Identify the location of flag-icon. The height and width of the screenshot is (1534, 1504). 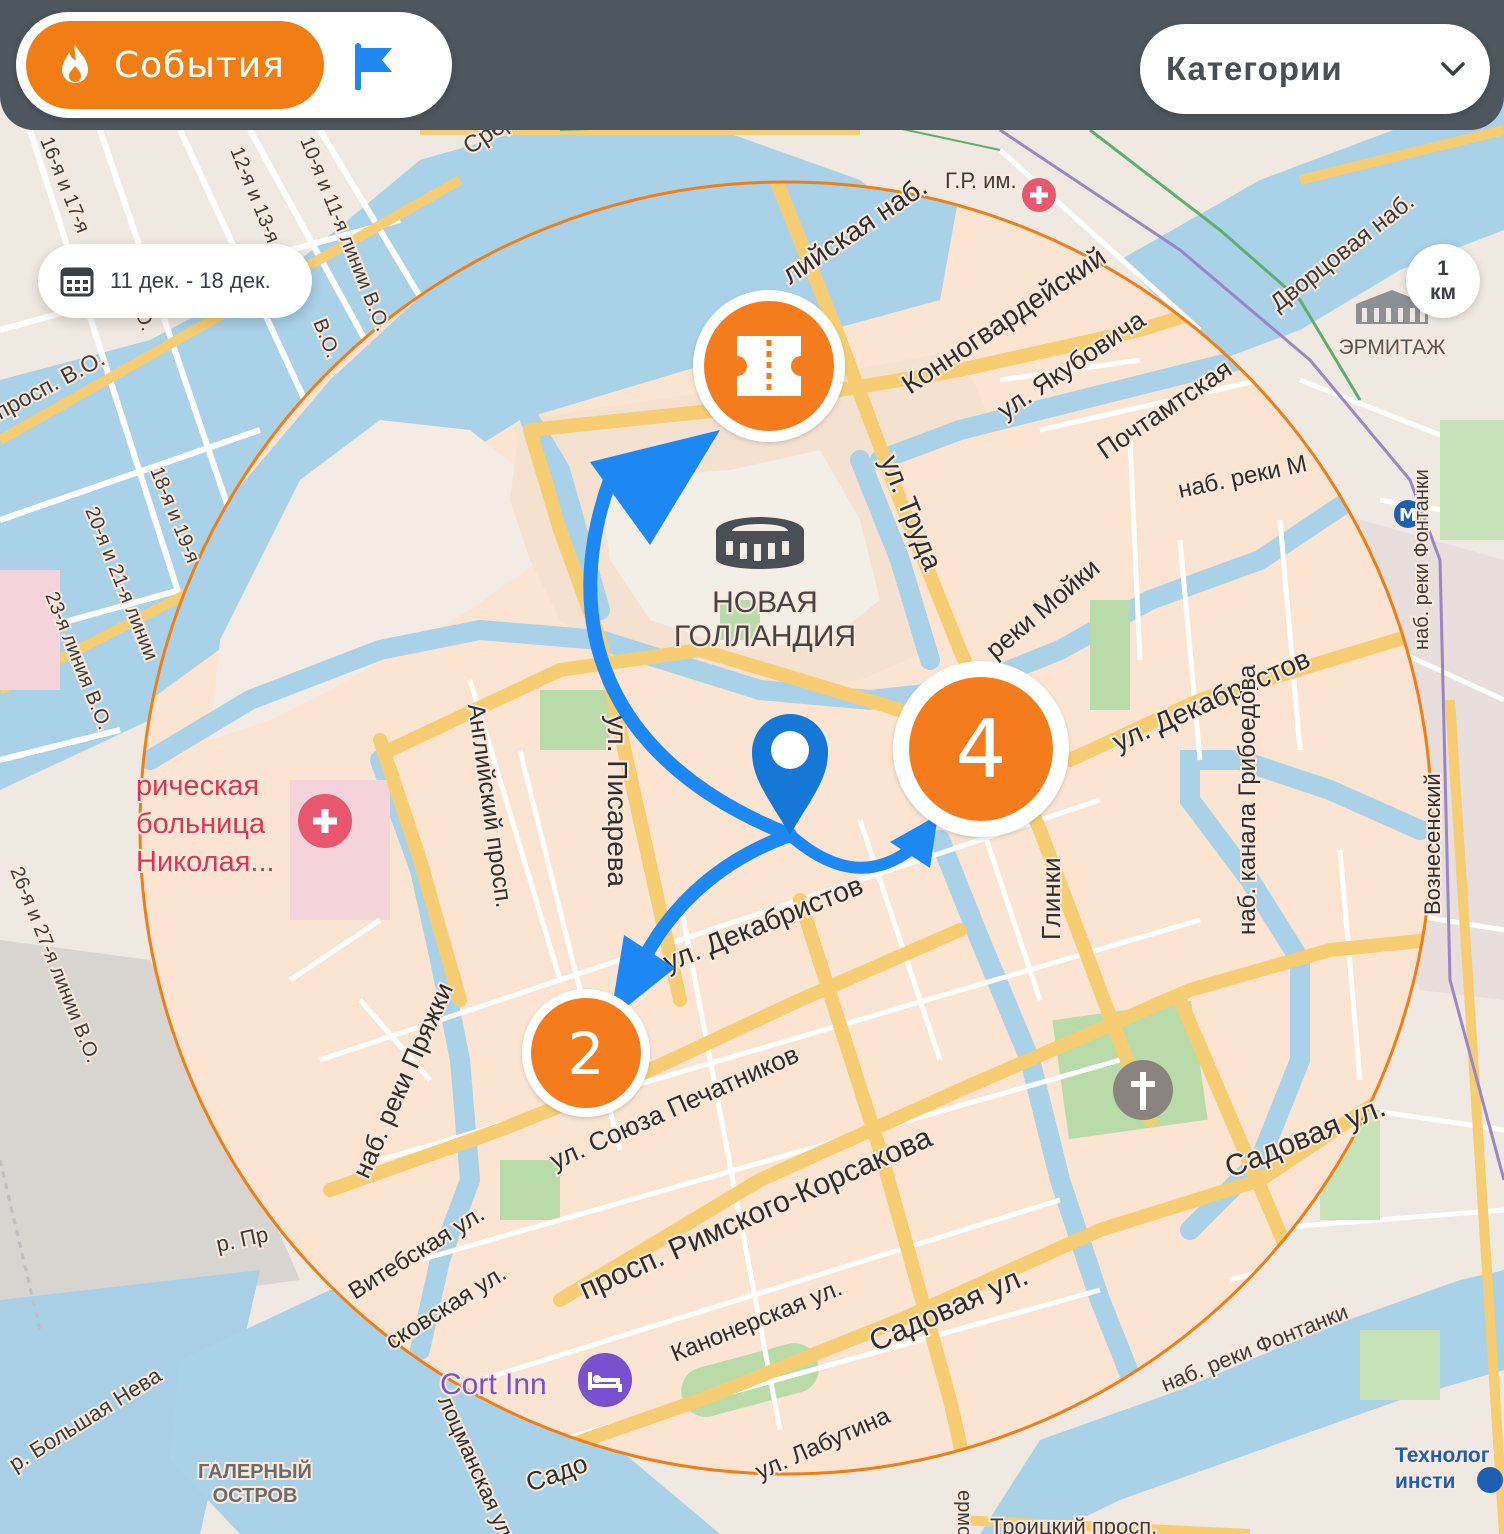
(373, 66).